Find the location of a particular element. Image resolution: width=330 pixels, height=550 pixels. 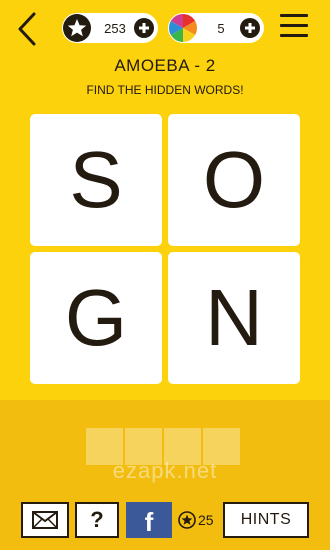

envelope-icon is located at coordinates (45, 520).